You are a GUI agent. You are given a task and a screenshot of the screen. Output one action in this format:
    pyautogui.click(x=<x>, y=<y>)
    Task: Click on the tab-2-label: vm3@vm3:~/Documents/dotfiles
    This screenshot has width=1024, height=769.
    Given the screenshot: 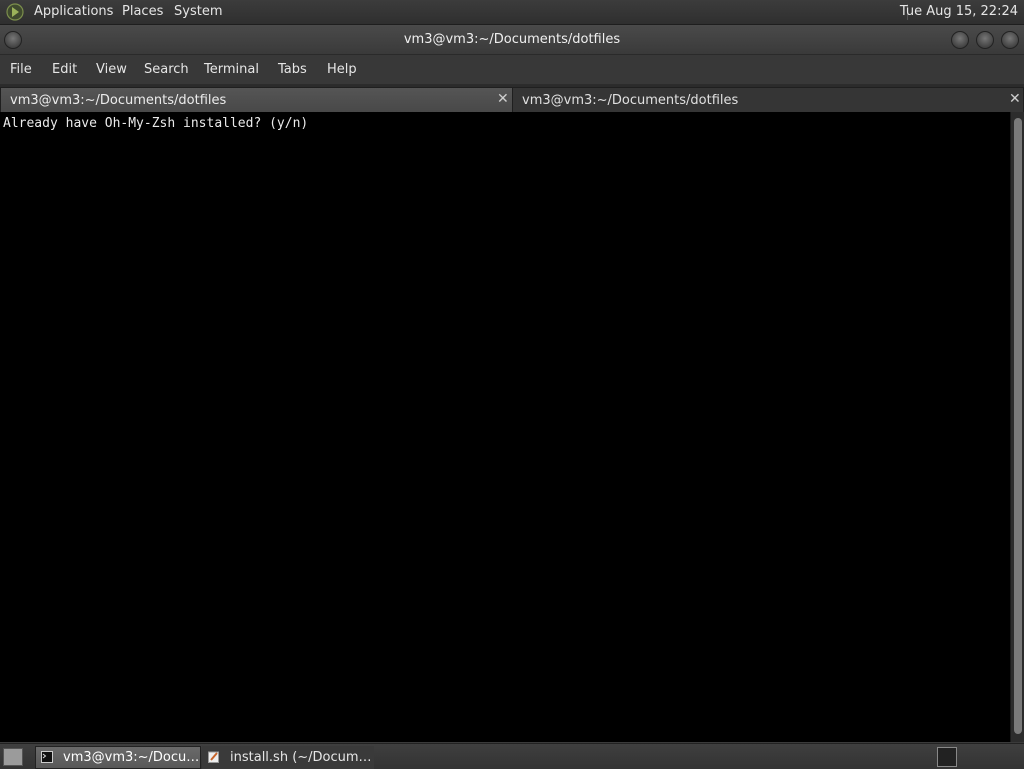 What is the action you would take?
    pyautogui.click(x=630, y=100)
    